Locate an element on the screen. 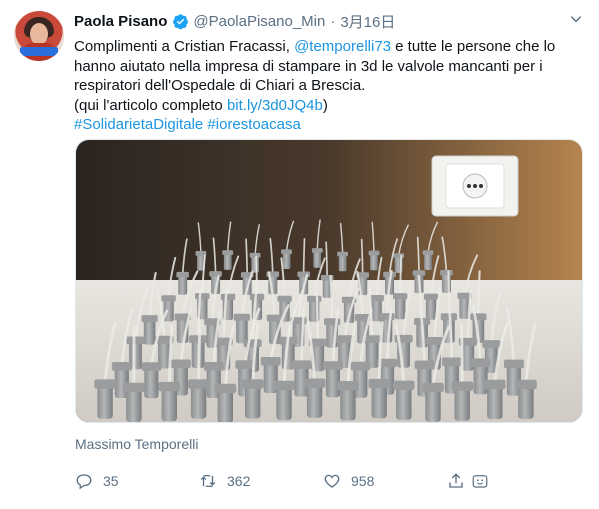  share-icon is located at coordinates (456, 480).